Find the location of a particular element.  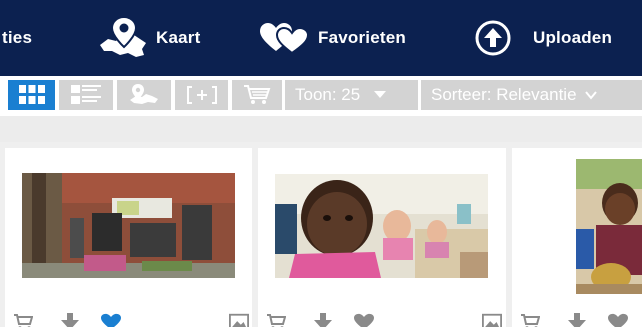

page-size-label: Toon: 25 is located at coordinates (328, 94).